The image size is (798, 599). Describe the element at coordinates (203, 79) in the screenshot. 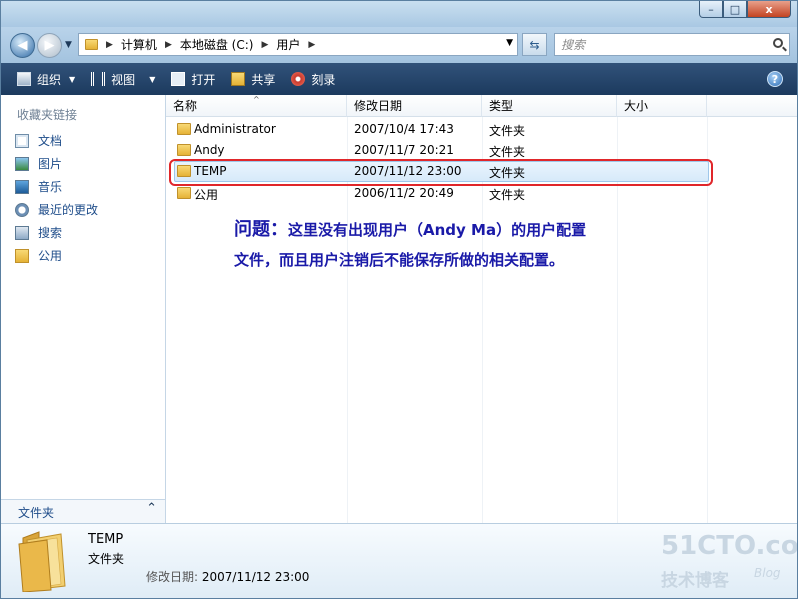

I see `open-label: 打开` at that location.